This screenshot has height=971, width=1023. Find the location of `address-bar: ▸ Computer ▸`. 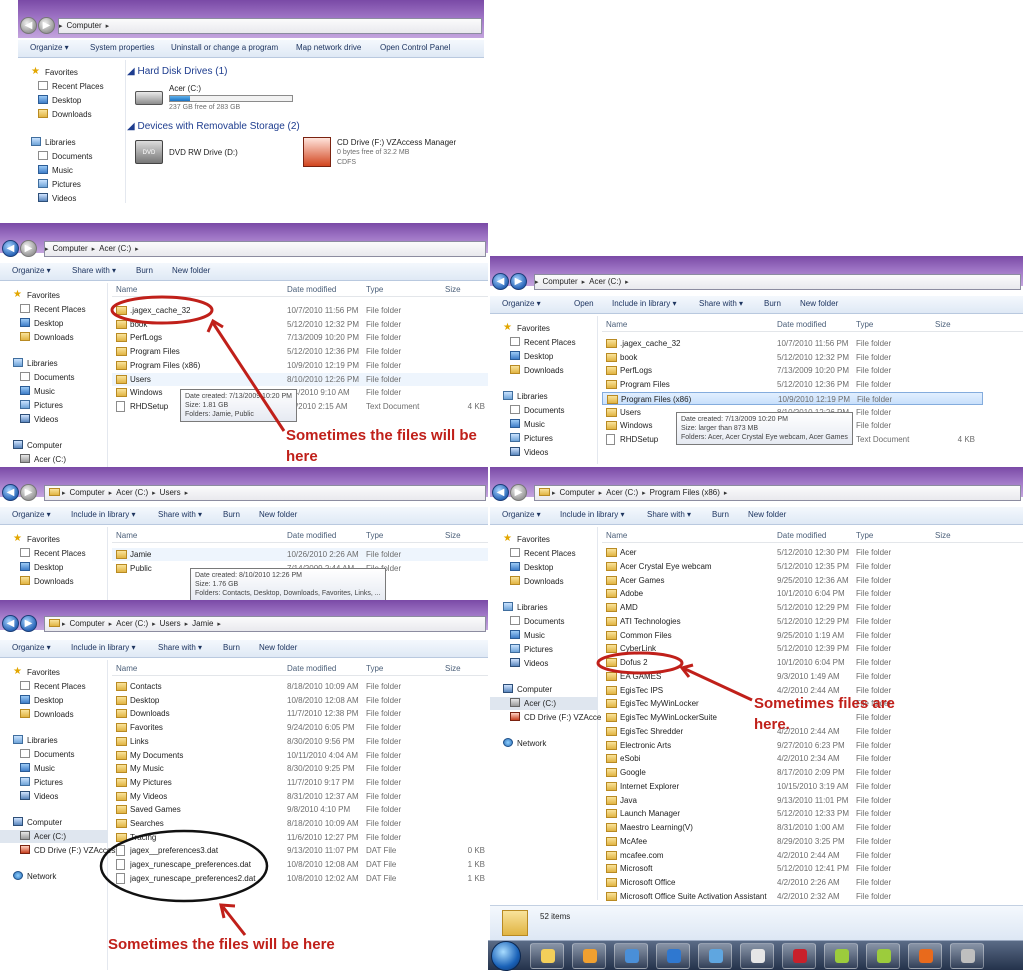

address-bar: ▸ Computer ▸ is located at coordinates (270, 26).